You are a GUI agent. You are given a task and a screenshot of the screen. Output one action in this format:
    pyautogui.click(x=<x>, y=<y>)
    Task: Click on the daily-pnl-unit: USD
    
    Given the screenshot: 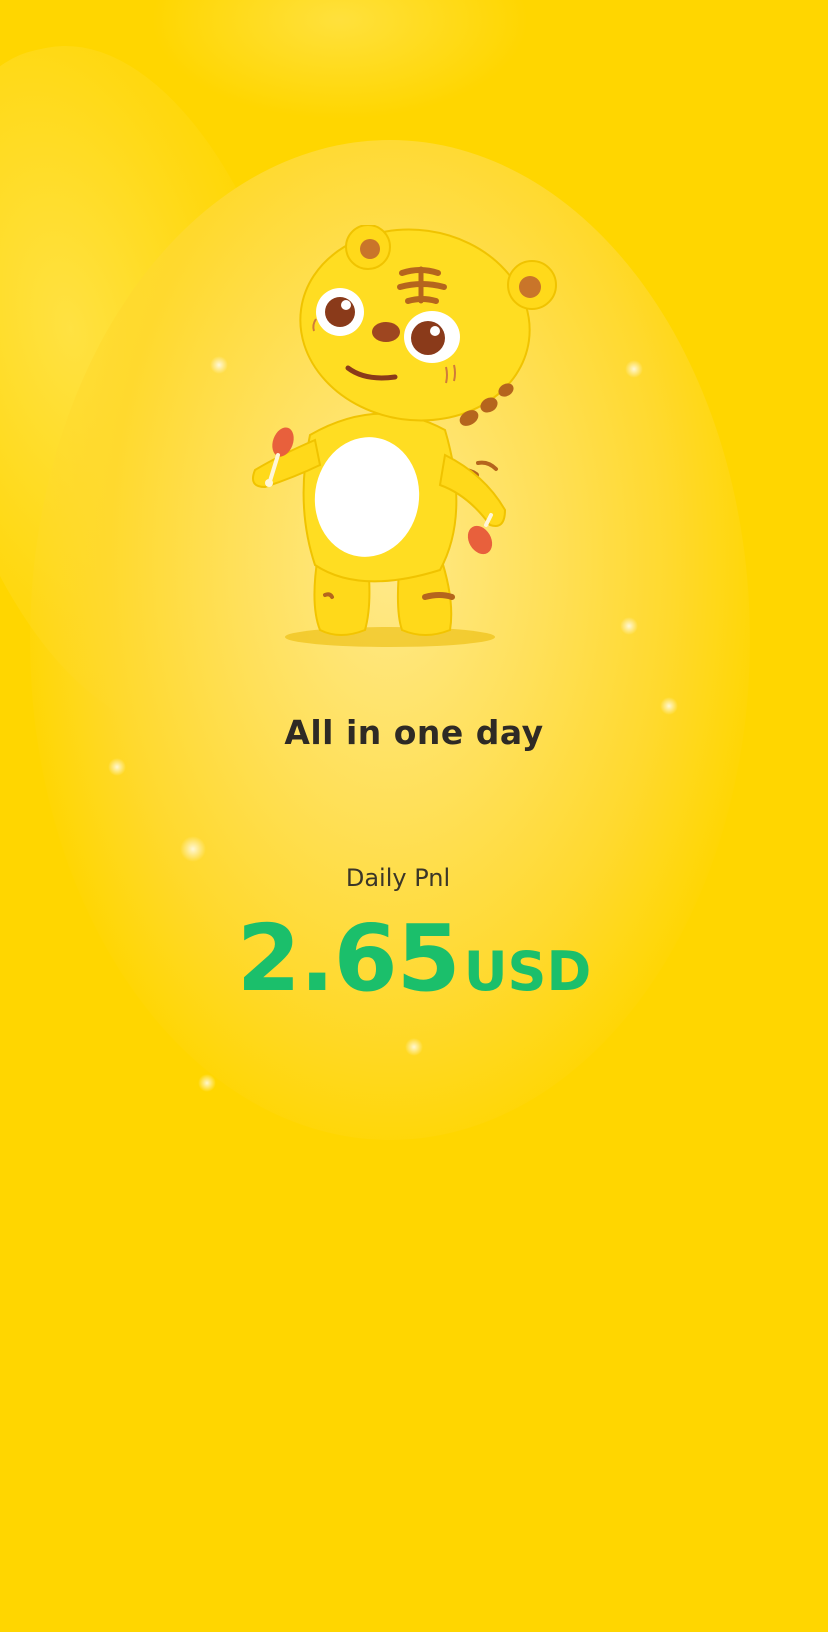 What is the action you would take?
    pyautogui.click(x=527, y=971)
    